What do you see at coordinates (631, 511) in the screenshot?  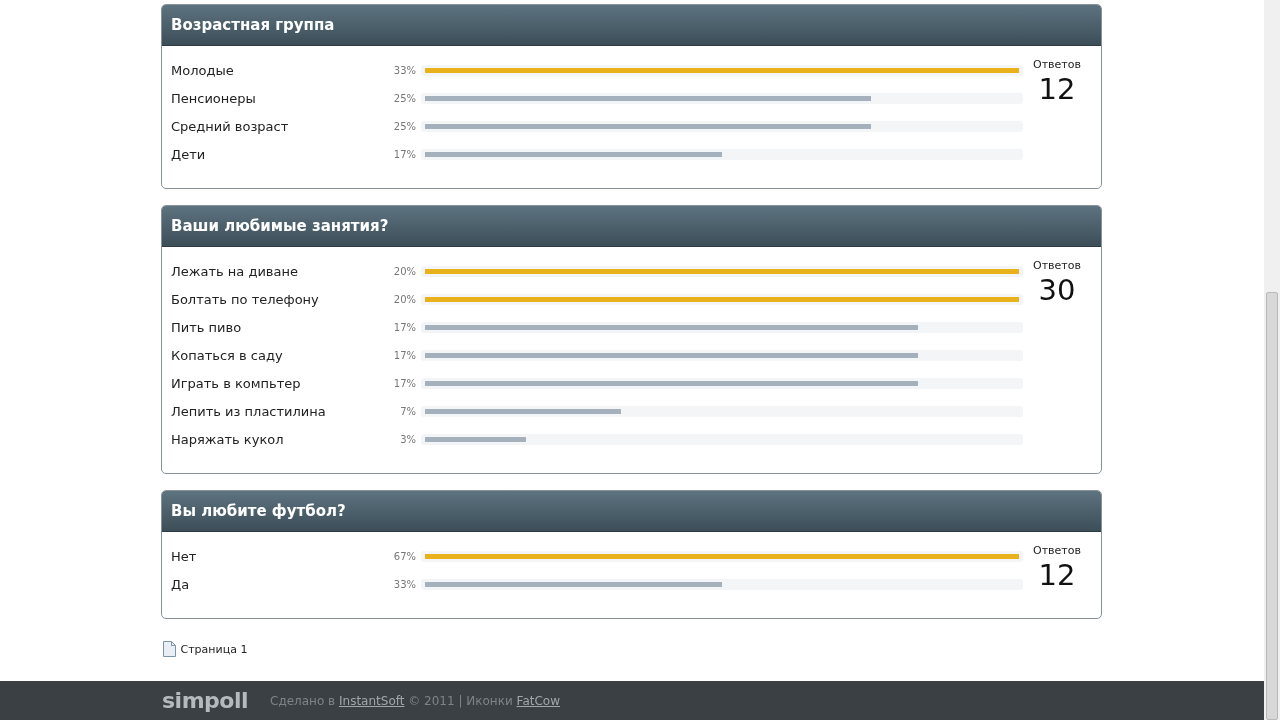 I see `poll-title: Вы любите футбол?` at bounding box center [631, 511].